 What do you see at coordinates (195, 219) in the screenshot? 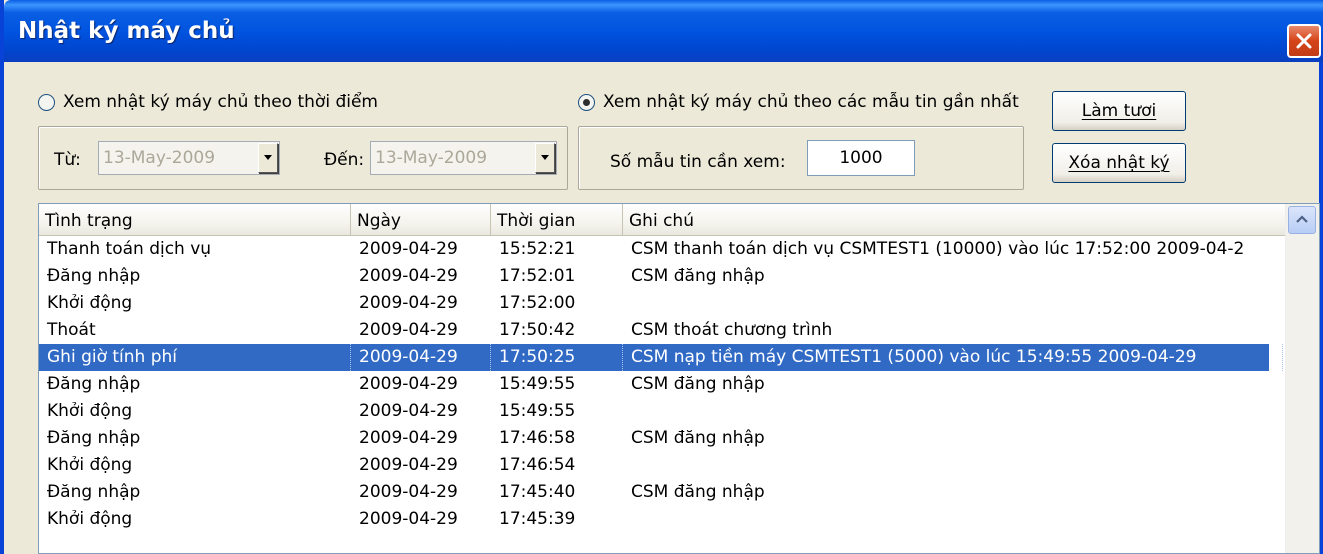
I see `column-status: Tình trạng` at bounding box center [195, 219].